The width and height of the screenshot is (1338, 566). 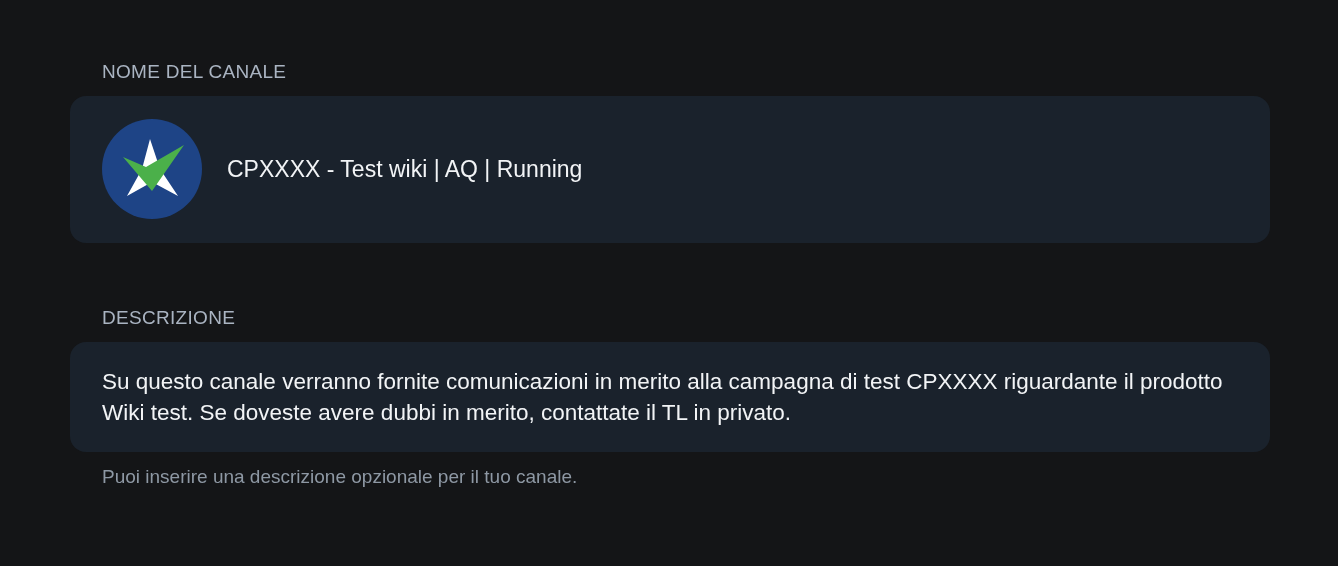 I want to click on channel-name-field: CPXXXX - Test wiki | AQ | Running, so click(x=405, y=169).